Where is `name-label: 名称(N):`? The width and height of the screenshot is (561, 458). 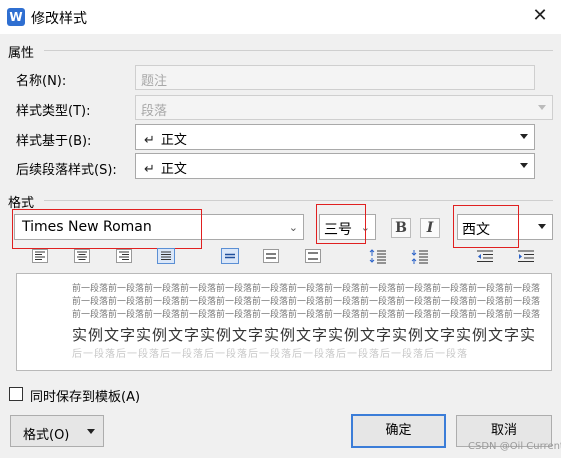
name-label: 名称(N): is located at coordinates (41, 81).